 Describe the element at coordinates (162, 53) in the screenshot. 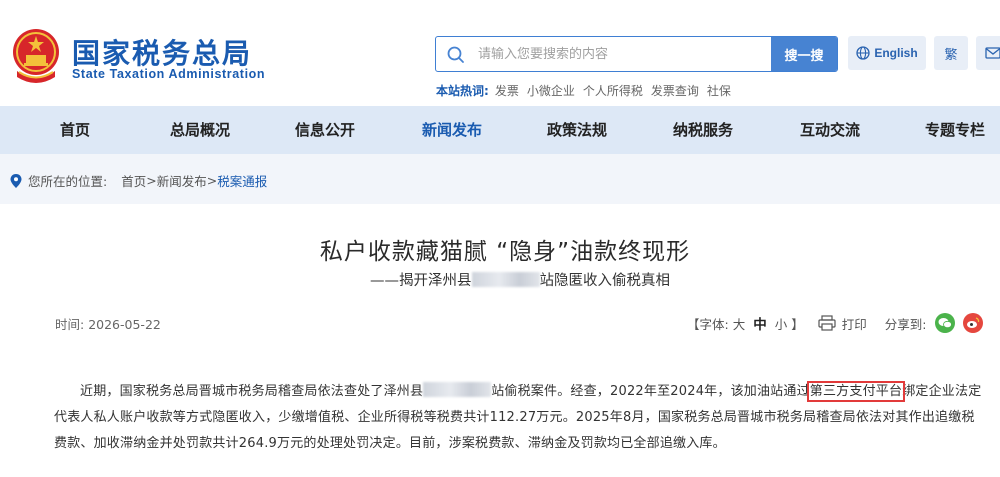

I see `site-name: 国家税务总局` at that location.